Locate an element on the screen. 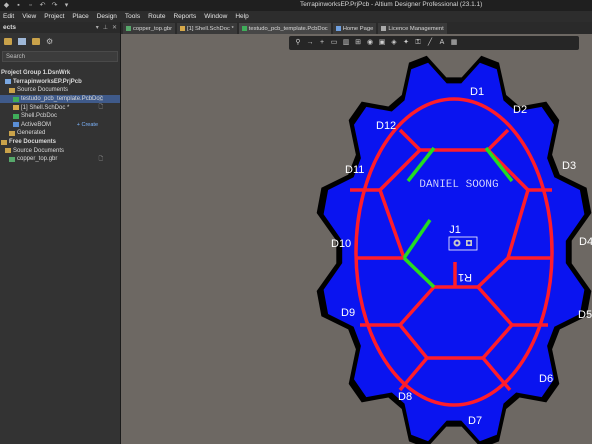  tree-item: Free Documents is located at coordinates (60, 142).